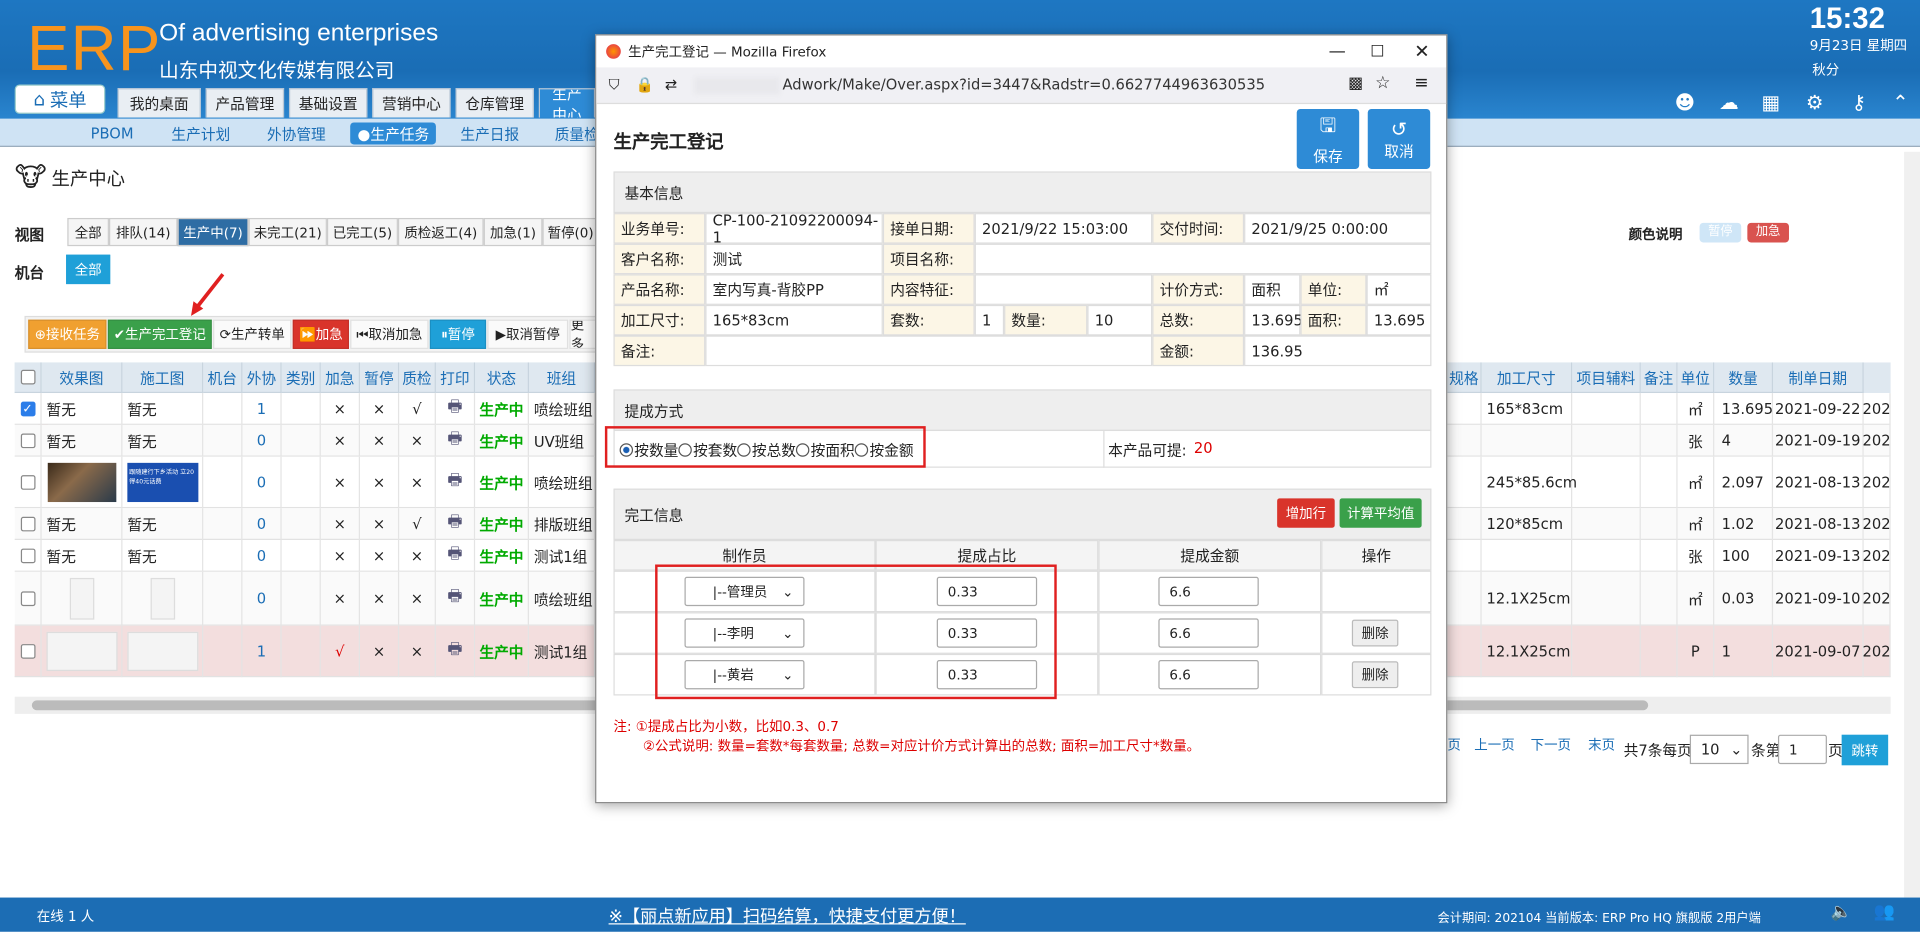  Describe the element at coordinates (320, 334) in the screenshot. I see `urgent-button: ⏩加急` at that location.